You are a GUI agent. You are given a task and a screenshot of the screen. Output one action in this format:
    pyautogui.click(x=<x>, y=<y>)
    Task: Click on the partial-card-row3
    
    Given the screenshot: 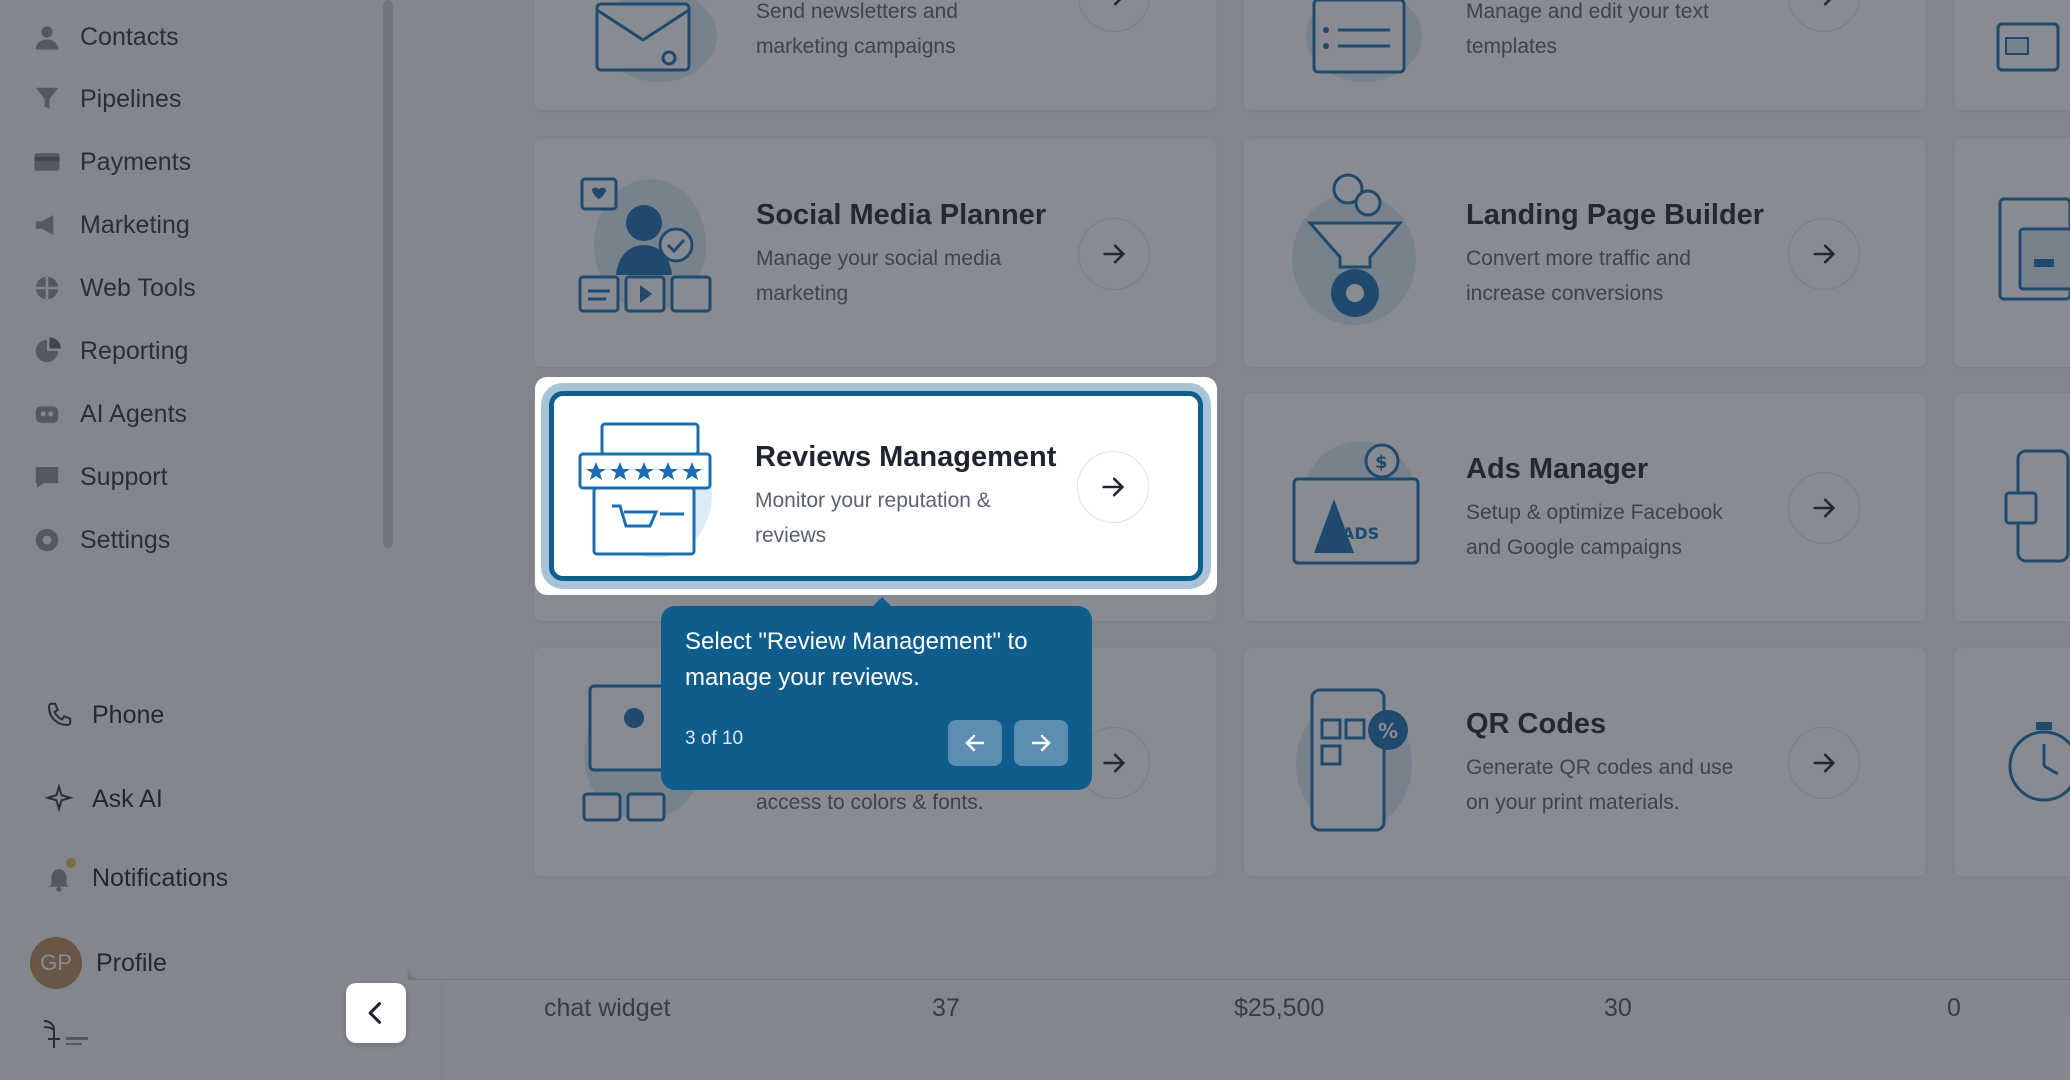 What is the action you would take?
    pyautogui.click(x=2012, y=762)
    